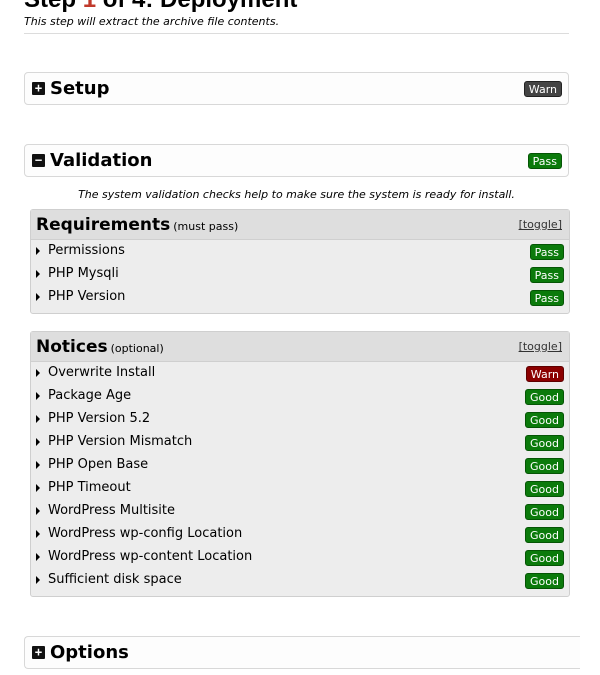 The width and height of the screenshot is (600, 675). Describe the element at coordinates (300, 297) in the screenshot. I see `list-item: PHP Version Pass` at that location.